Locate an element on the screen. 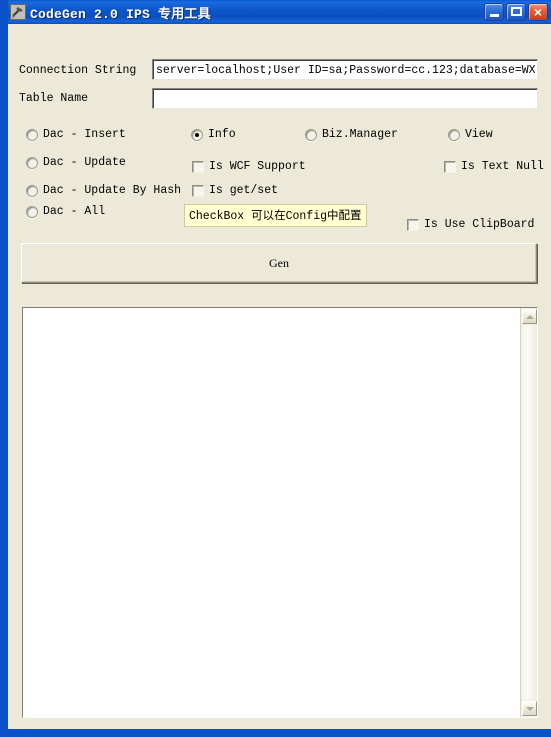 This screenshot has height=737, width=551. window-title: CodeGen 2.0 IPS 专用工具 is located at coordinates (120, 14).